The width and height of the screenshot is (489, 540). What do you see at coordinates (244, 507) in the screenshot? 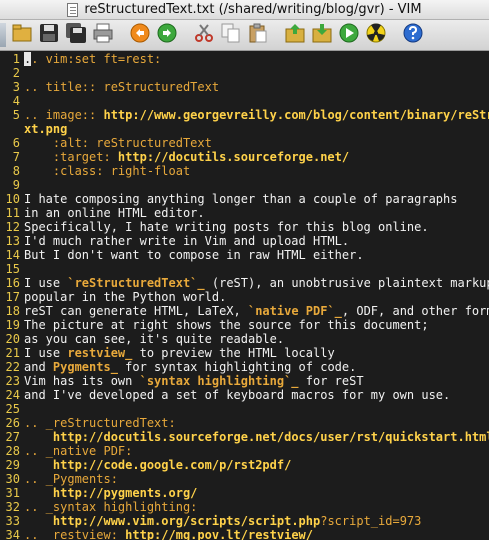
I see `editor-line: 32 .. _syntax highlighting:` at bounding box center [244, 507].